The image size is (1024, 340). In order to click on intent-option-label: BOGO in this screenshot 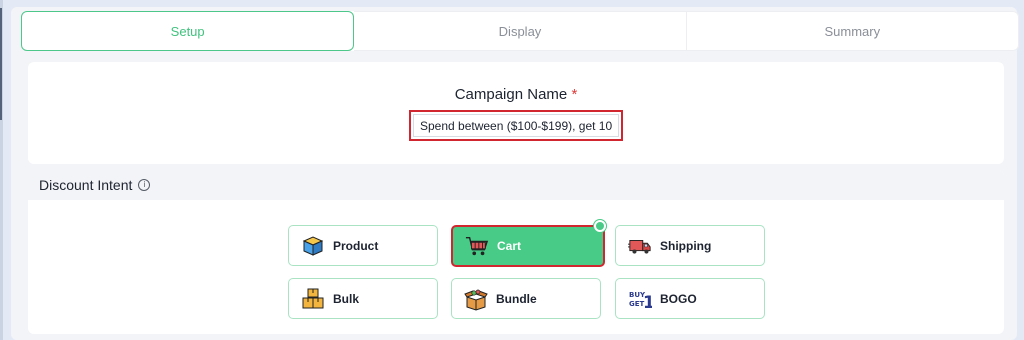, I will do `click(678, 298)`.